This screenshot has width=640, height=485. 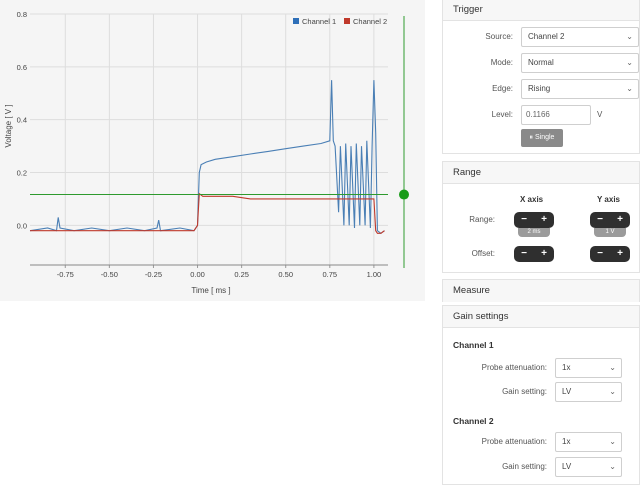 What do you see at coordinates (532, 199) in the screenshot?
I see `x-axis-heading: X axis` at bounding box center [532, 199].